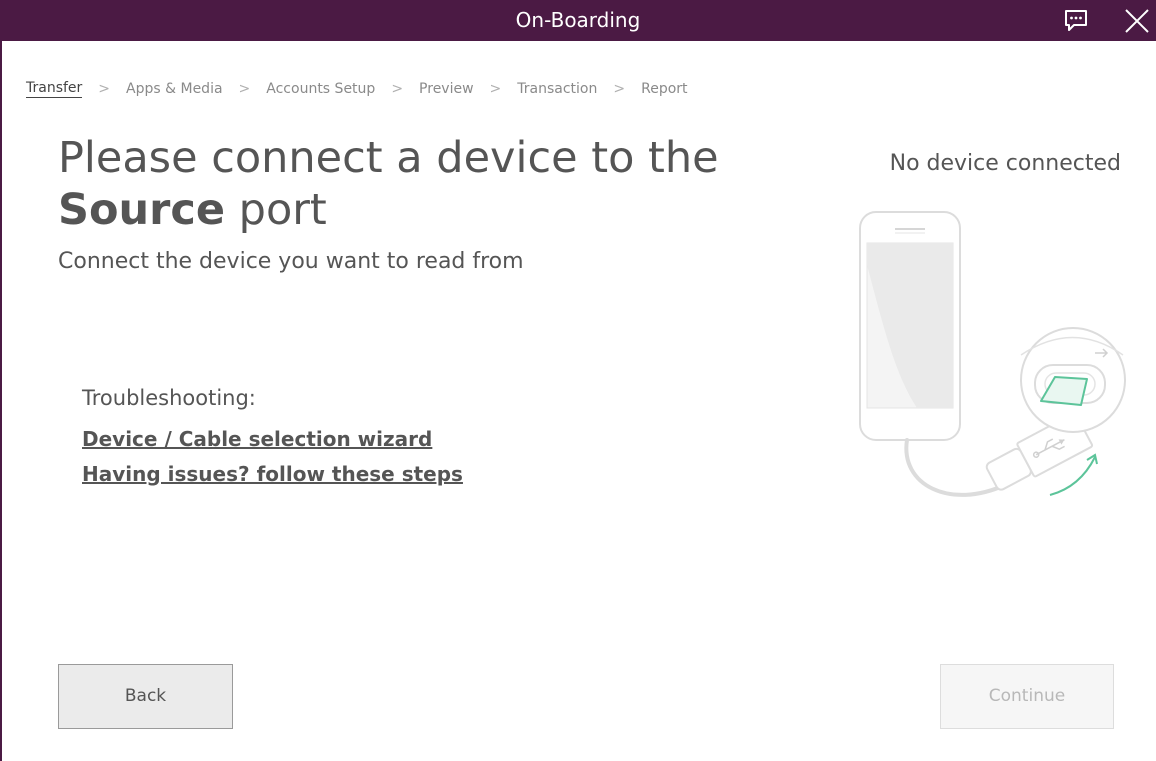 Image resolution: width=1156 pixels, height=761 pixels. What do you see at coordinates (388, 158) in the screenshot?
I see `page-title-line1: Please connect a device to the` at bounding box center [388, 158].